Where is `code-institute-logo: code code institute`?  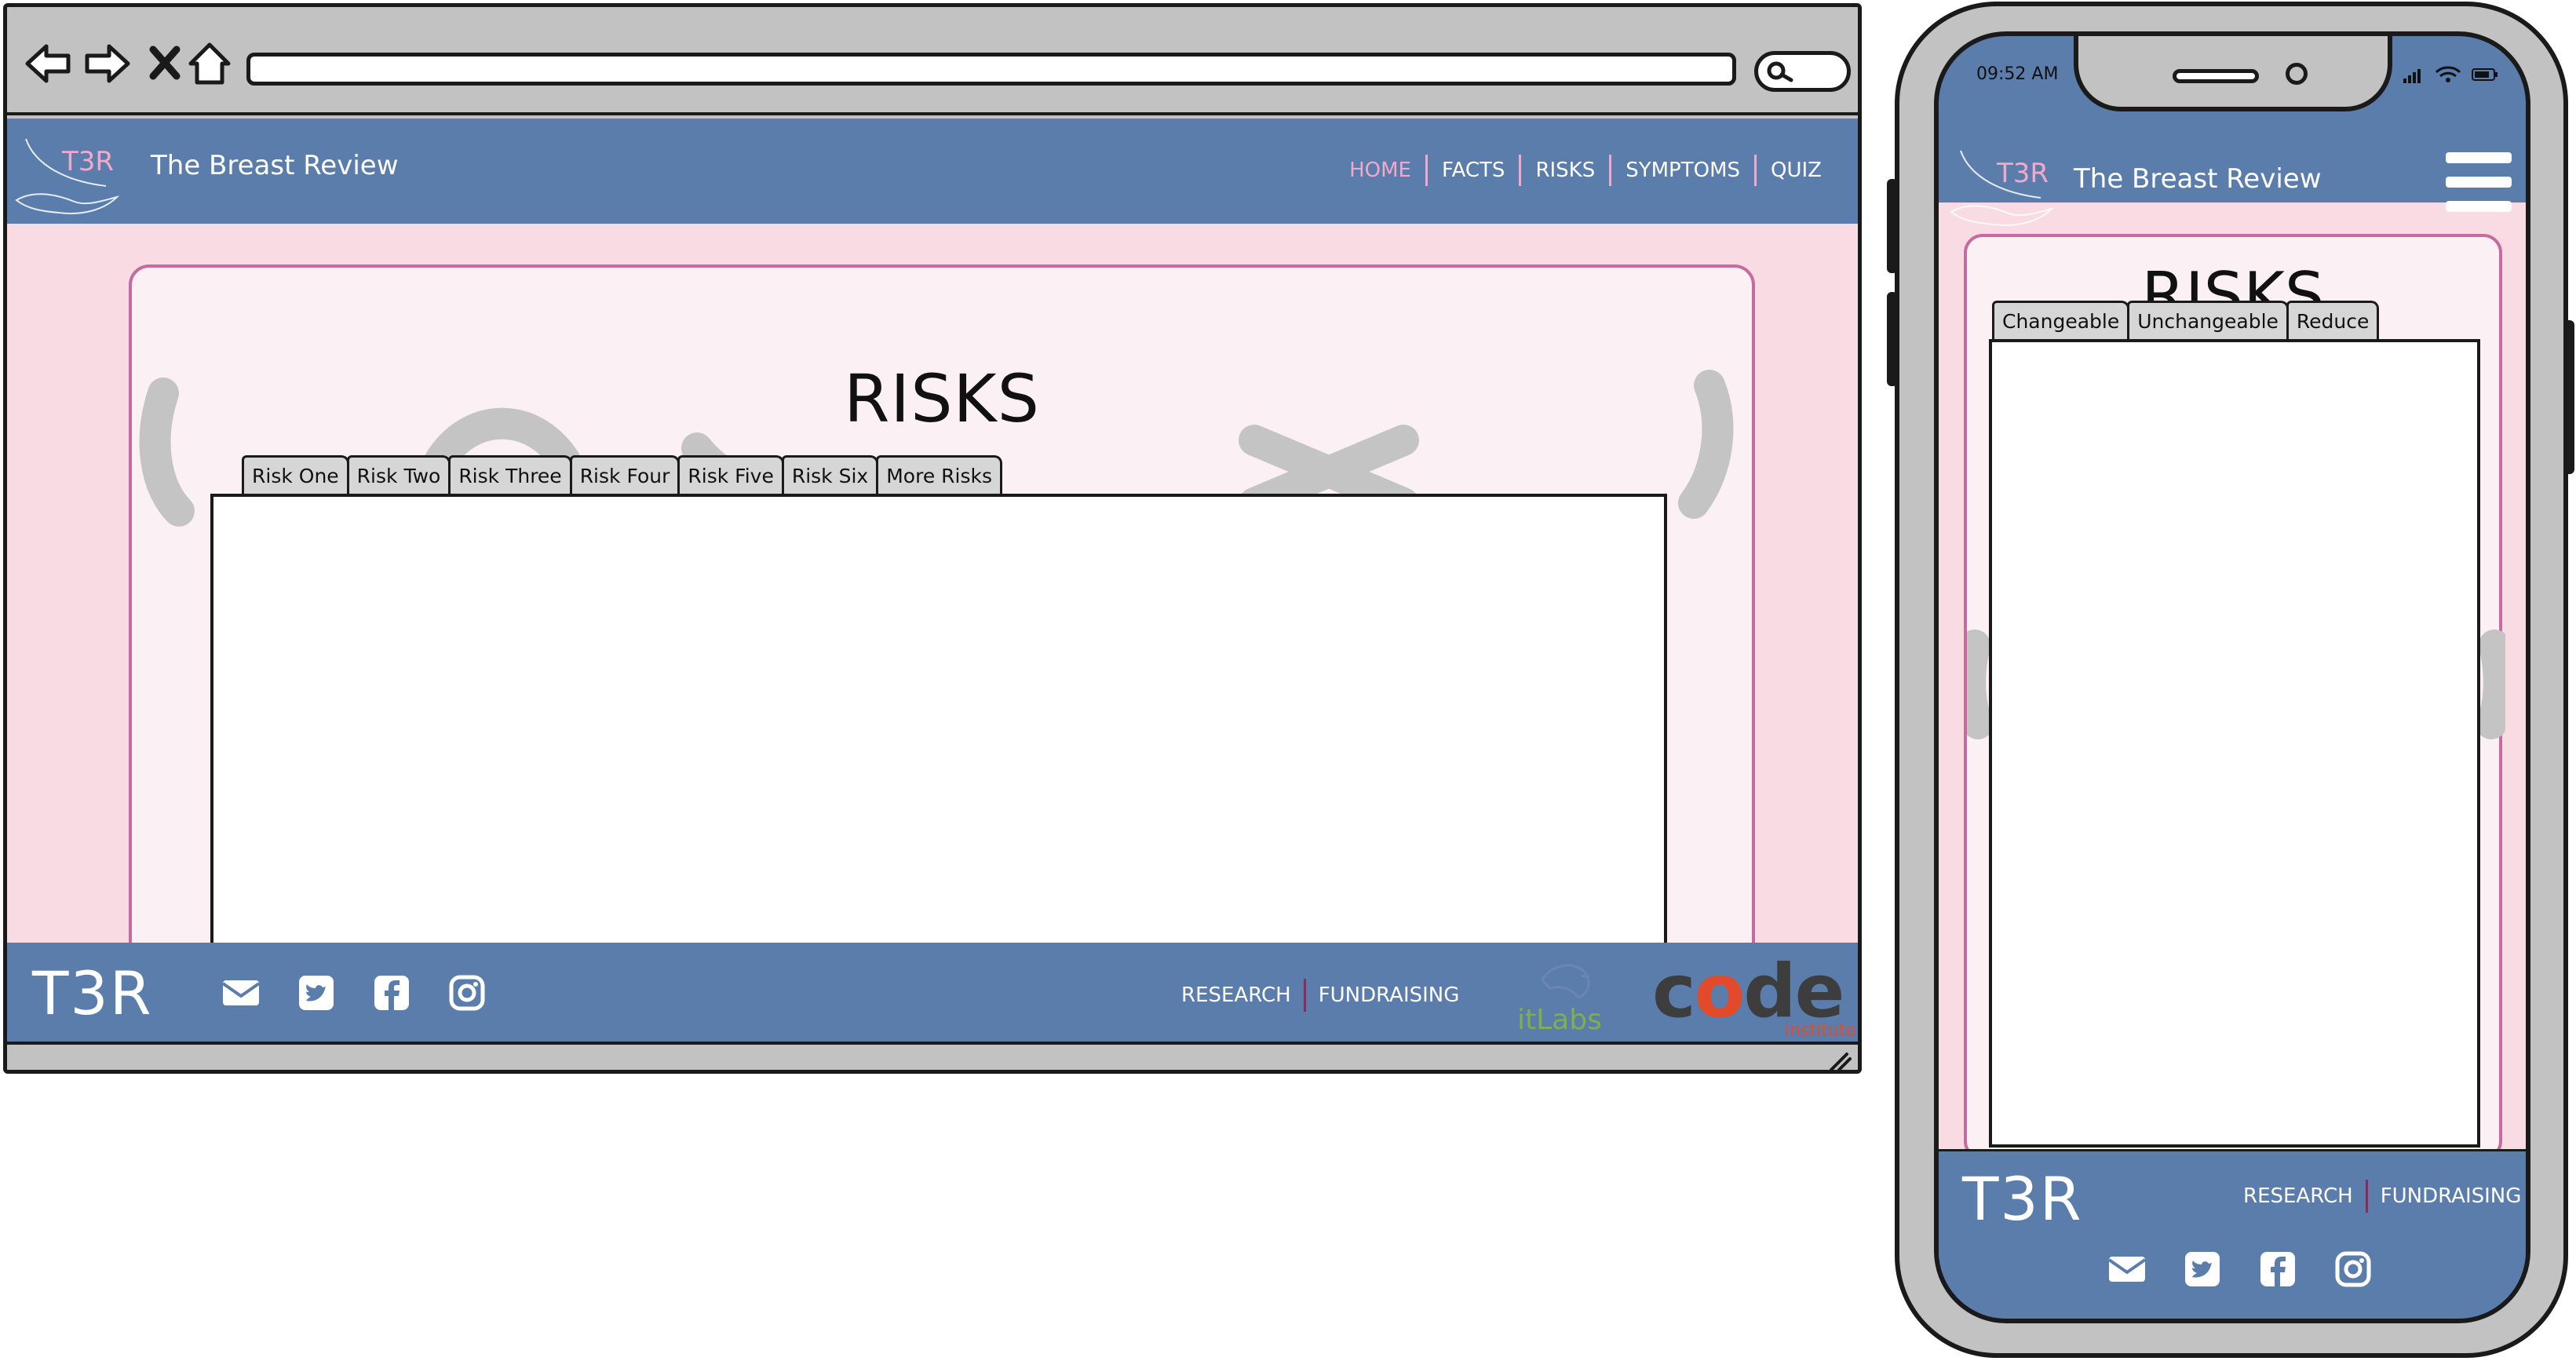 code-institute-logo: code code institute is located at coordinates (1755, 995).